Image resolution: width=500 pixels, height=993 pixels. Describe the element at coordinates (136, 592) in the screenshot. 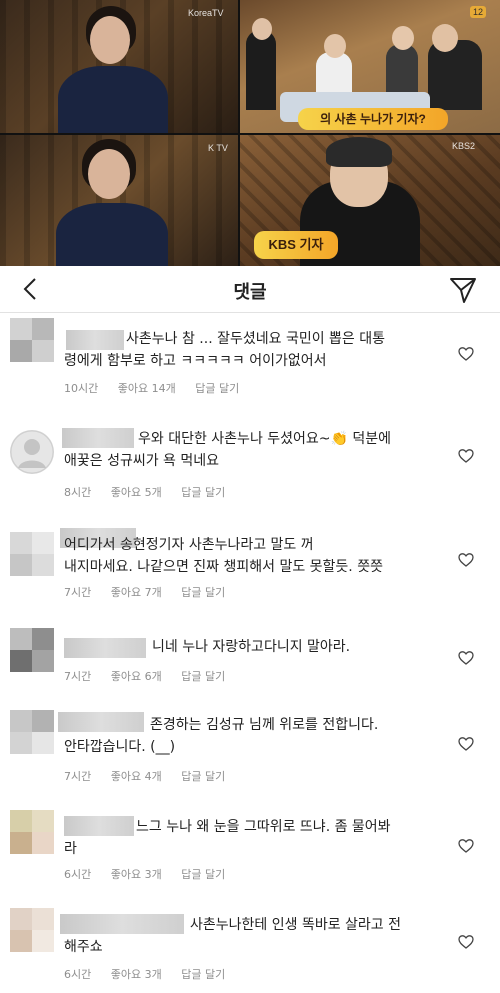

I see `like-count: 좋아요 7개` at that location.